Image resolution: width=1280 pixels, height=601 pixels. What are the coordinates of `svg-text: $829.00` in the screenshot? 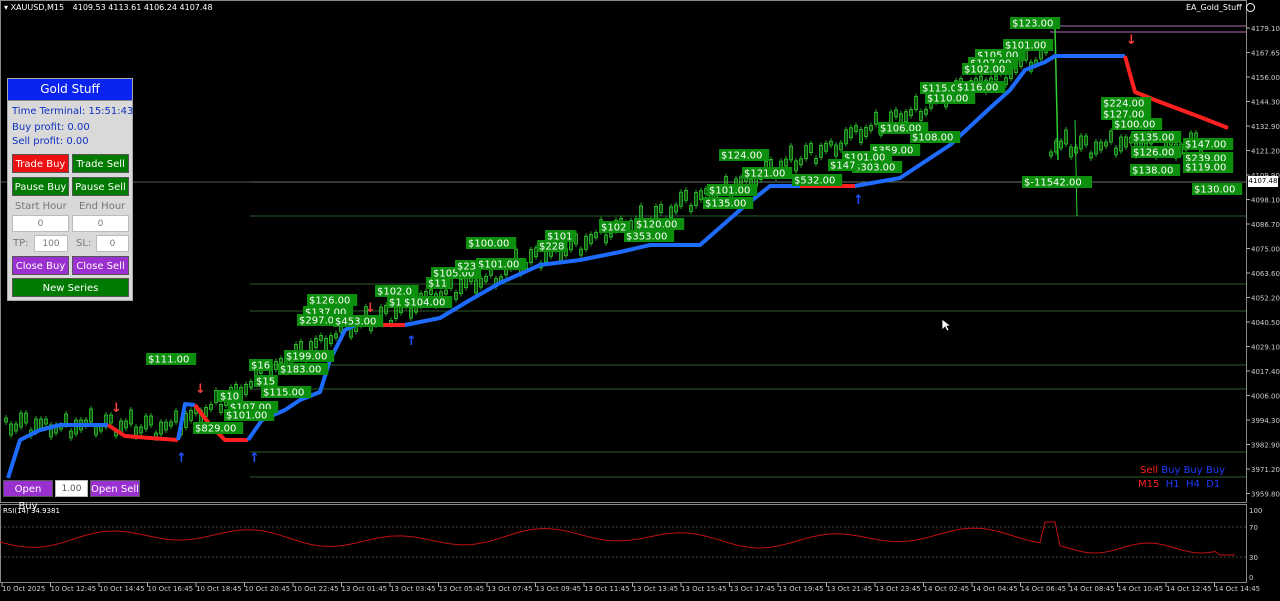 It's located at (215, 429).